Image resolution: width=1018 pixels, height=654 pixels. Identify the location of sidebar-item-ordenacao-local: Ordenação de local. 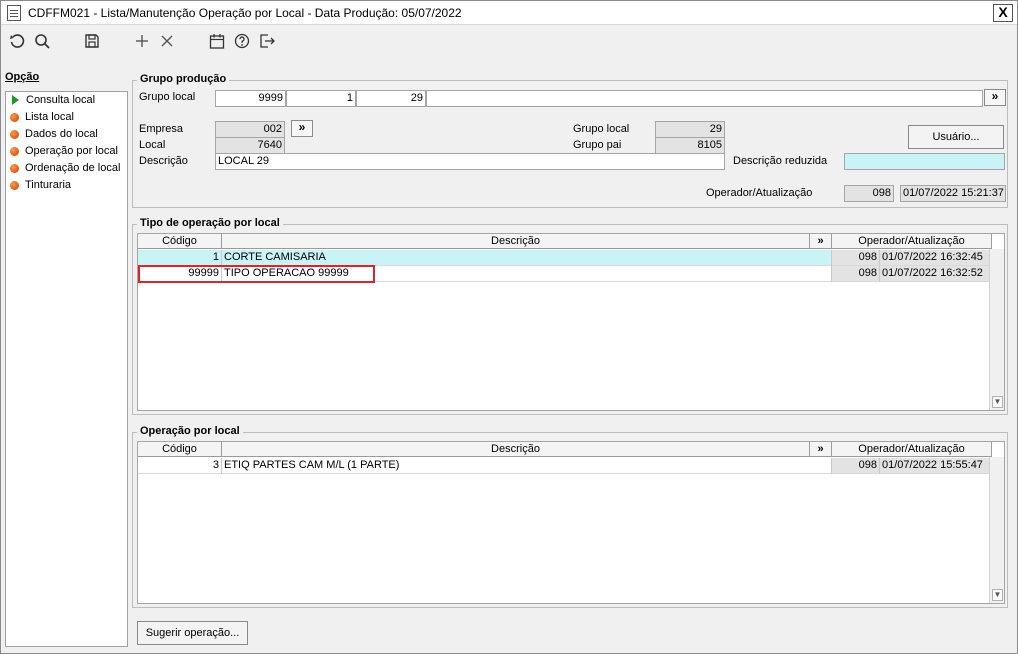
(65, 168).